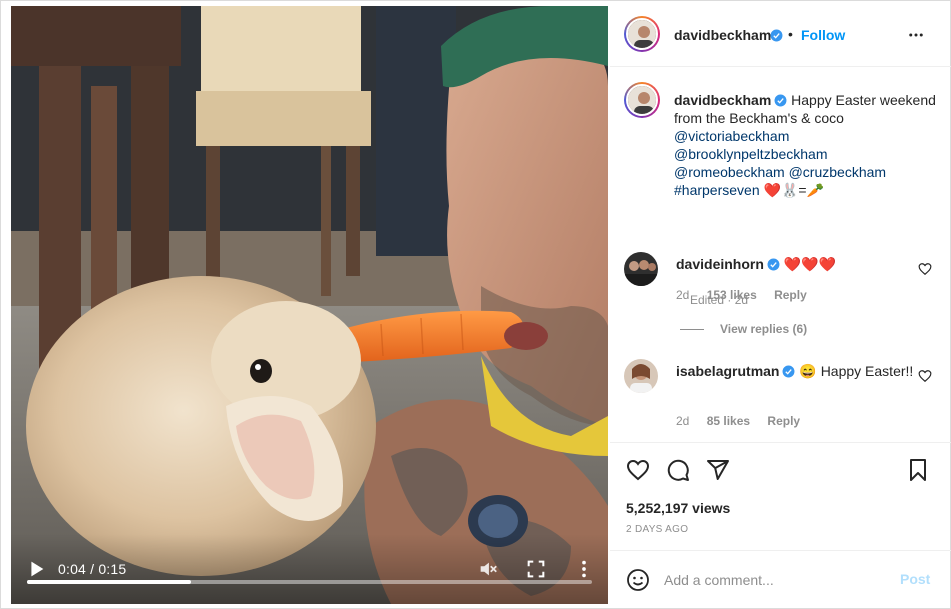 Image resolution: width=951 pixels, height=609 pixels. I want to click on comment-meta: 2d 85 likes Reply, so click(745, 421).